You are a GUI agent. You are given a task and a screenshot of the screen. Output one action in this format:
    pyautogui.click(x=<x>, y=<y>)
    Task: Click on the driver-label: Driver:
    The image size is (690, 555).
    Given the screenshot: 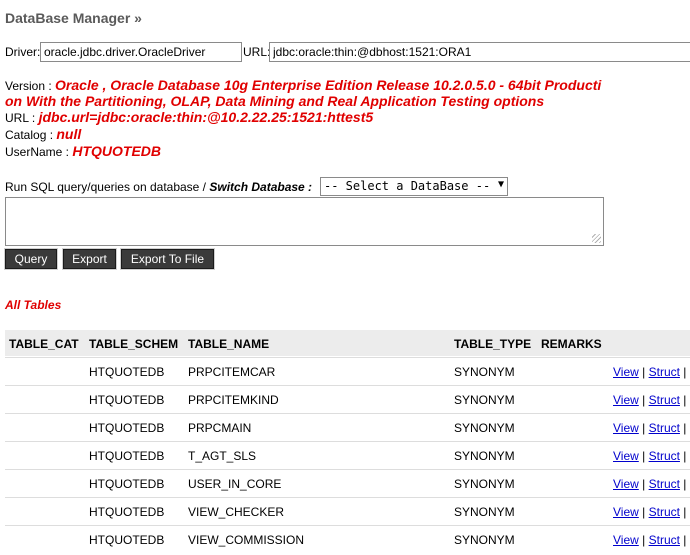 What is the action you would take?
    pyautogui.click(x=23, y=52)
    